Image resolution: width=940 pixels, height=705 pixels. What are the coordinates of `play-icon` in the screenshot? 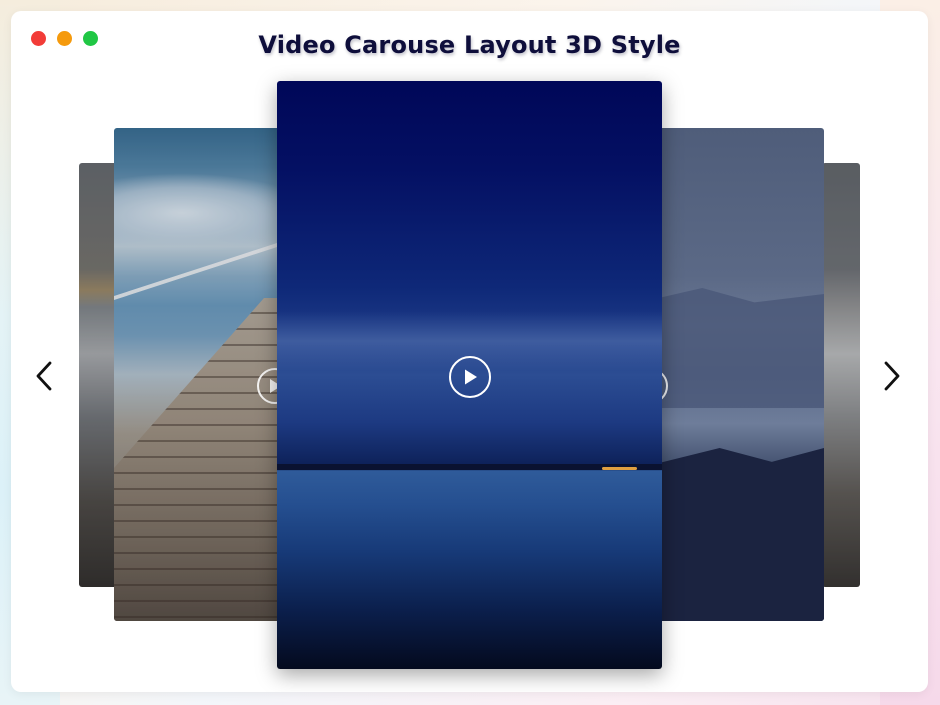 It's located at (470, 377).